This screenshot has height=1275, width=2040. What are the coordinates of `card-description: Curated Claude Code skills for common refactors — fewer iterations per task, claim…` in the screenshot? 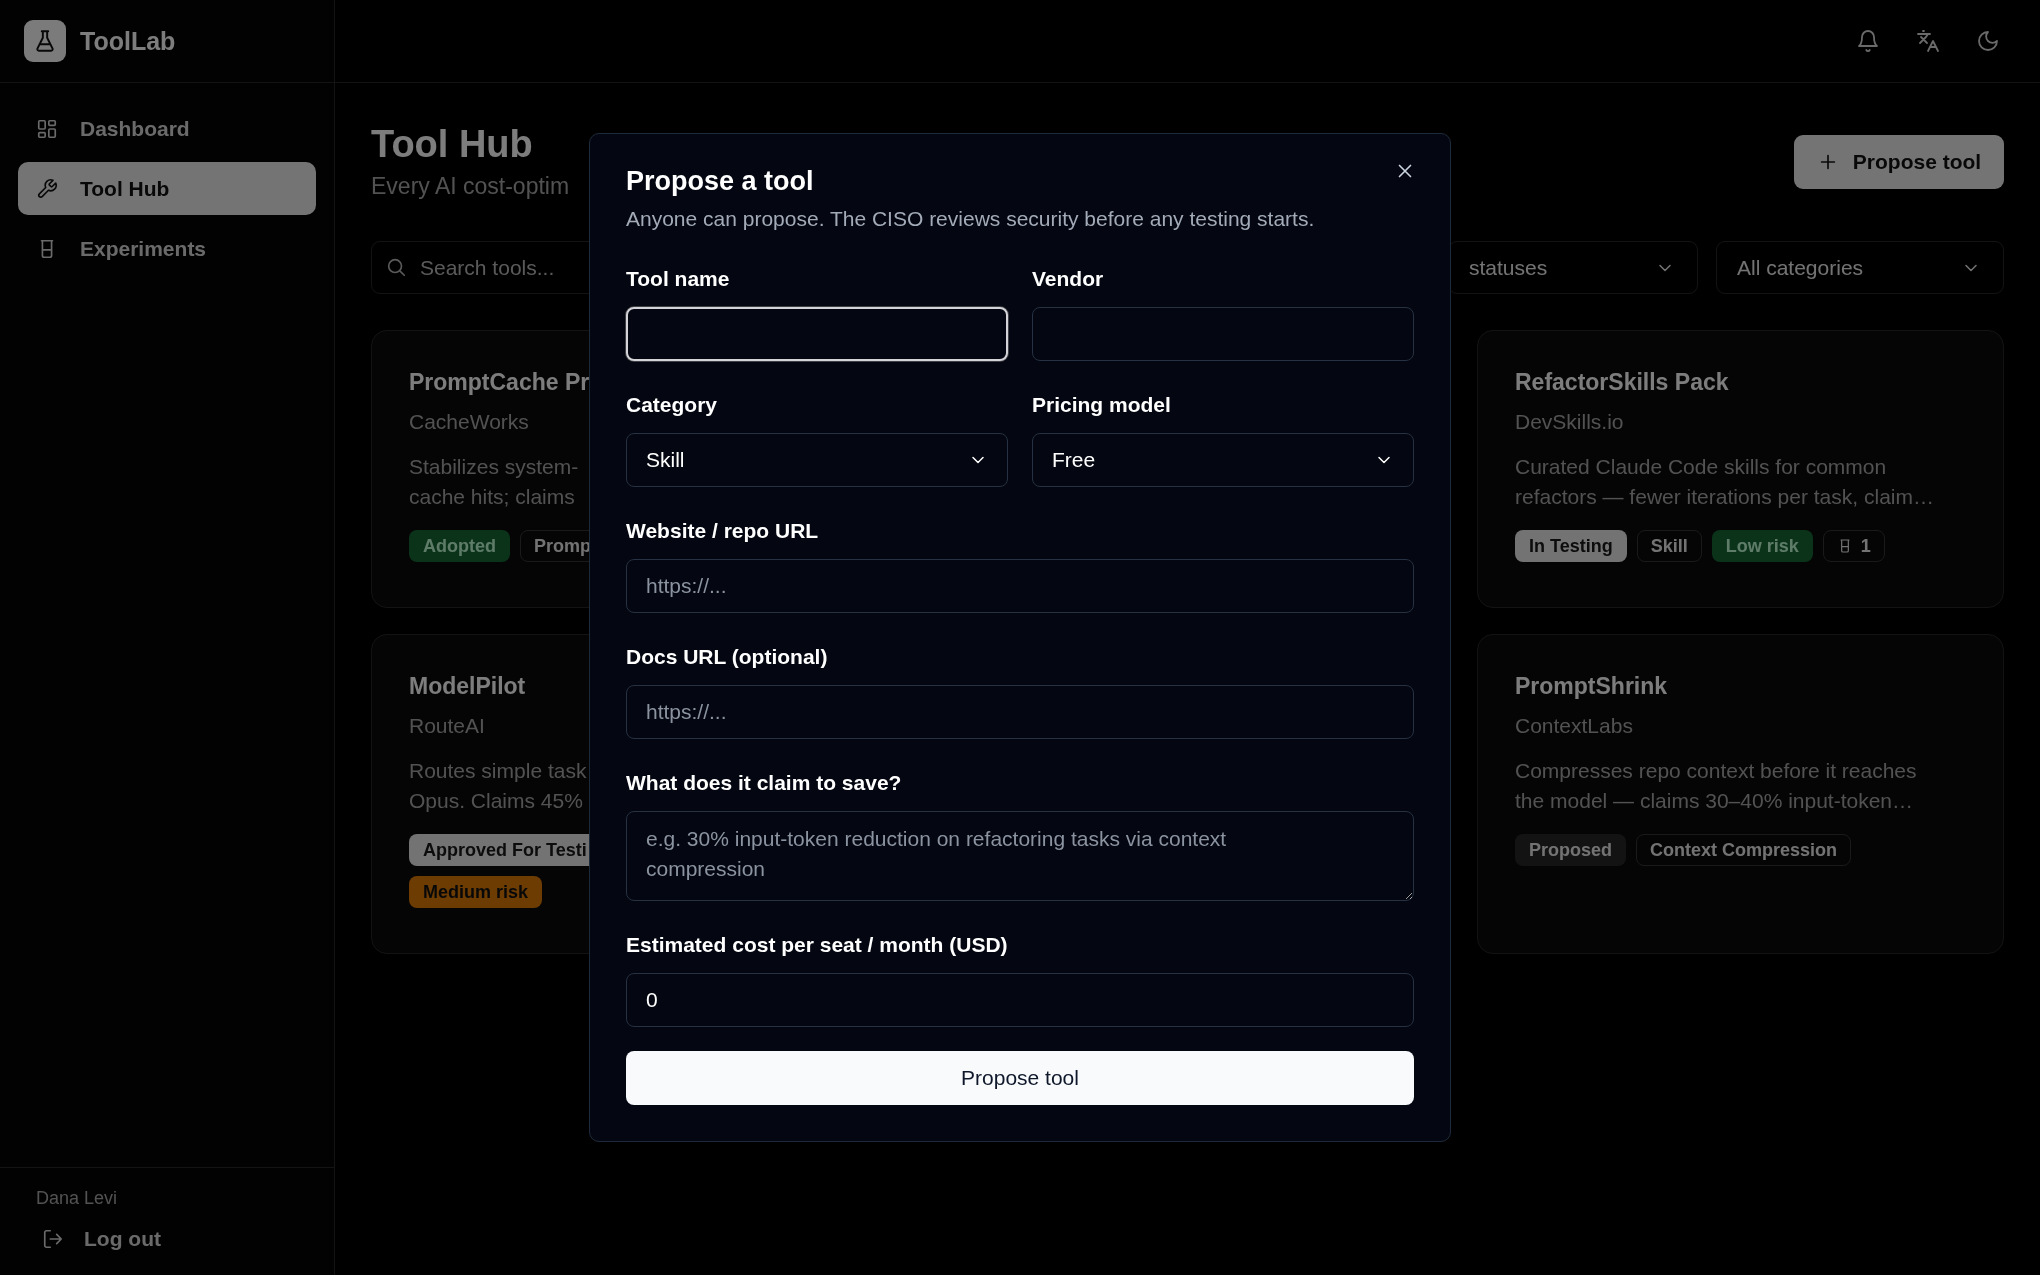 It's located at (1724, 482).